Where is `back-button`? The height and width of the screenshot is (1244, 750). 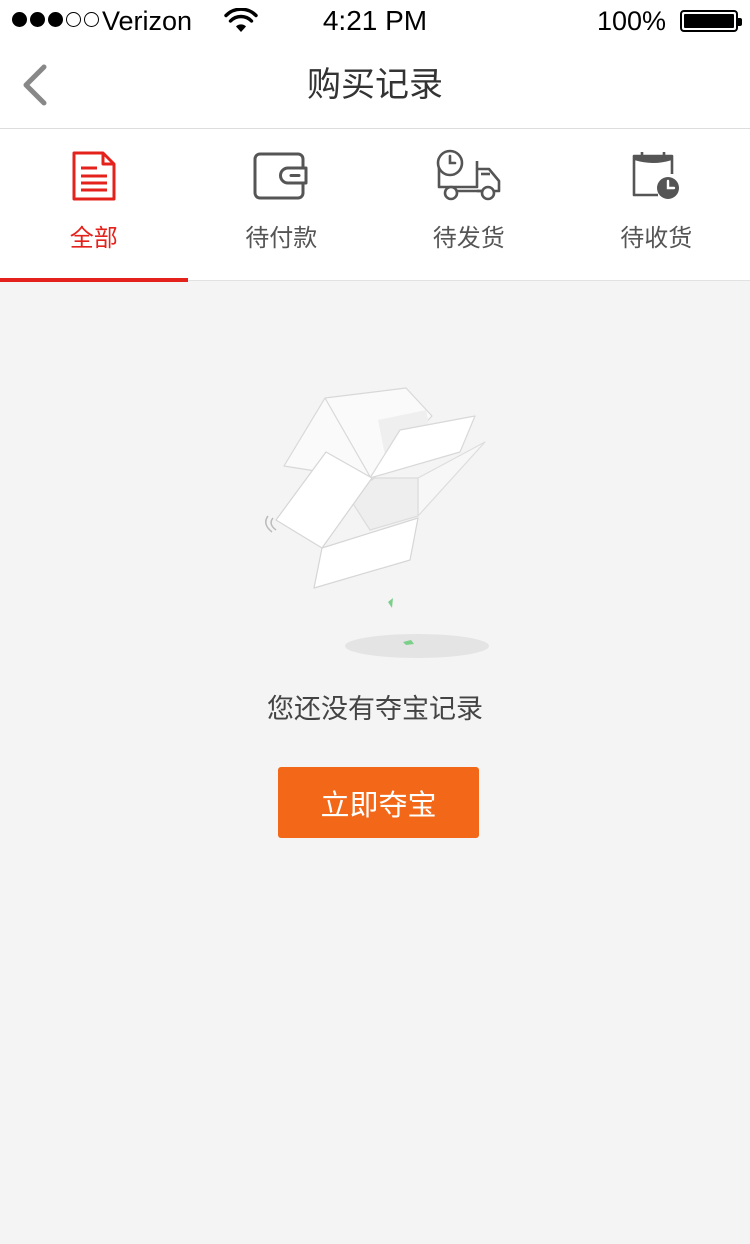
back-button is located at coordinates (34, 85).